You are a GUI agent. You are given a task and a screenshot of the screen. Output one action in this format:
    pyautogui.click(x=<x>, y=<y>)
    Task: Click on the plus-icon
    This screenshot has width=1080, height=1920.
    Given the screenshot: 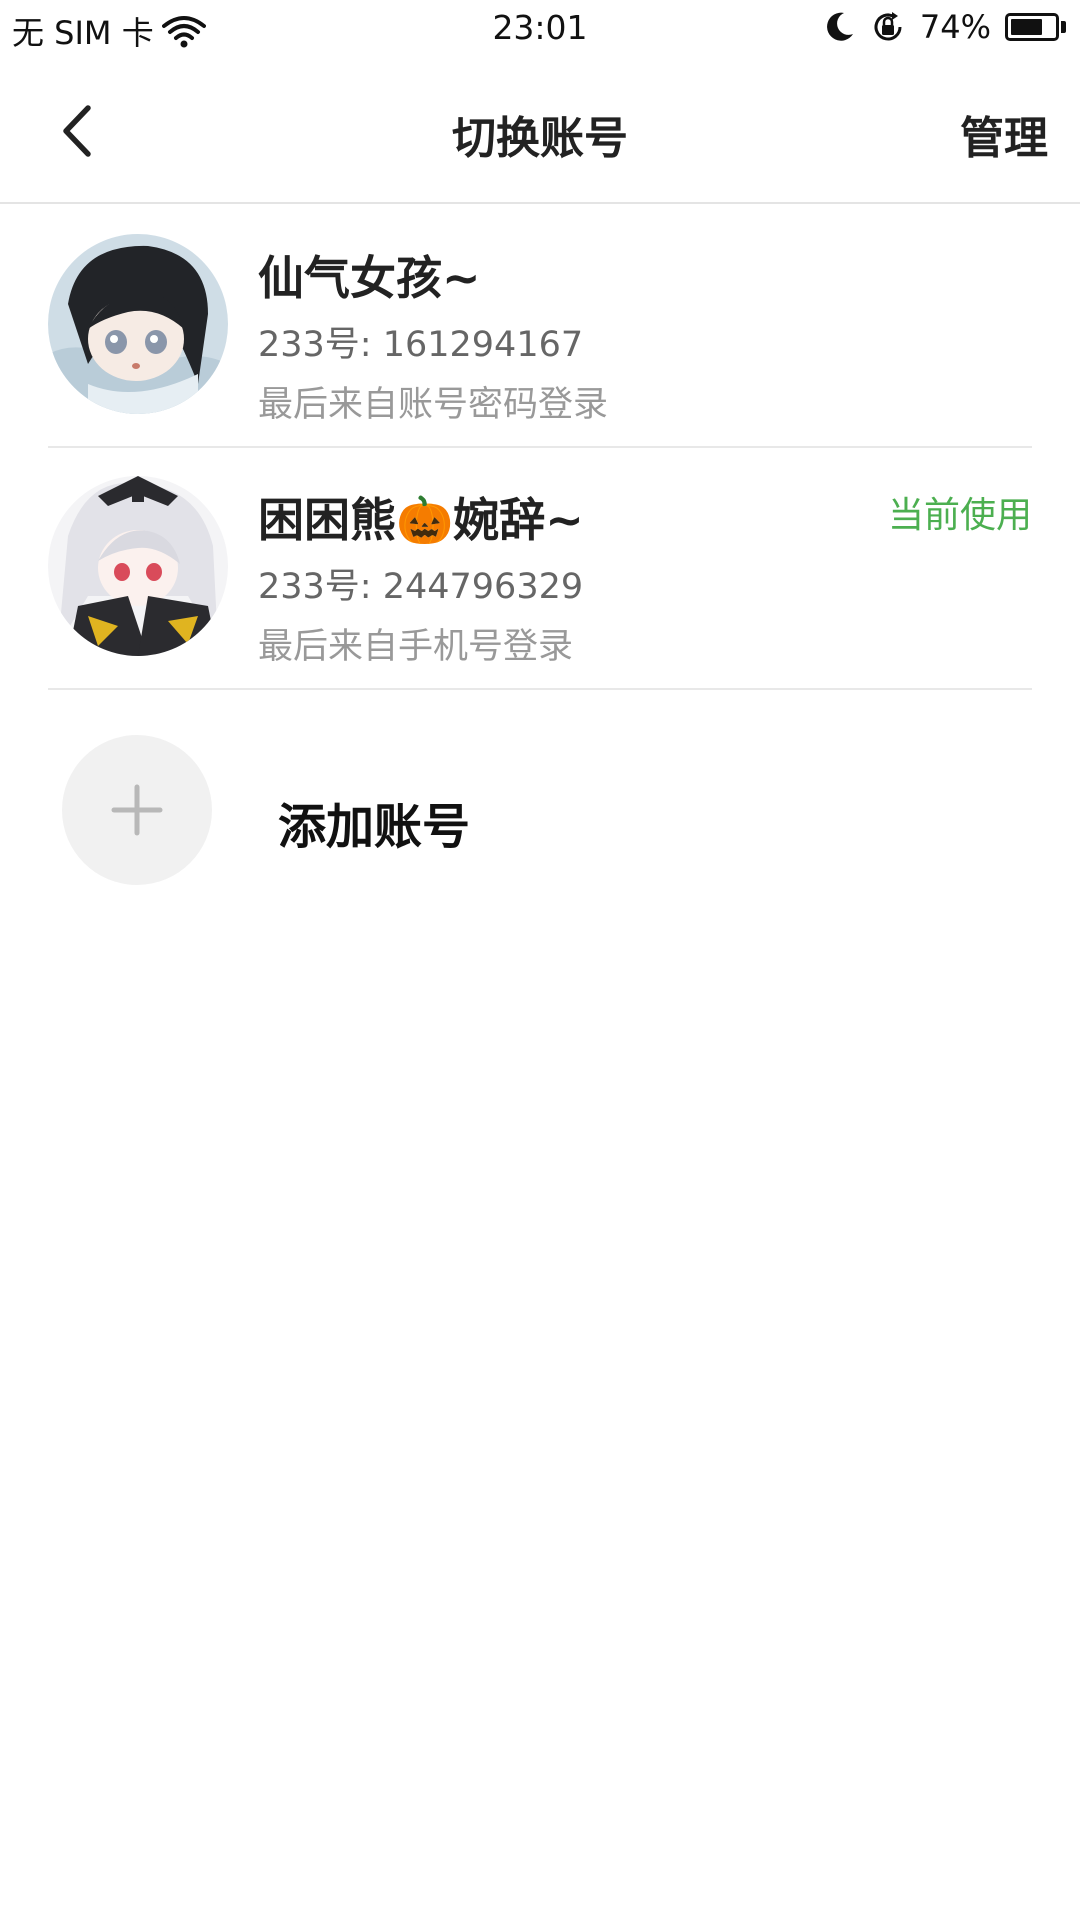 What is the action you would take?
    pyautogui.click(x=137, y=810)
    